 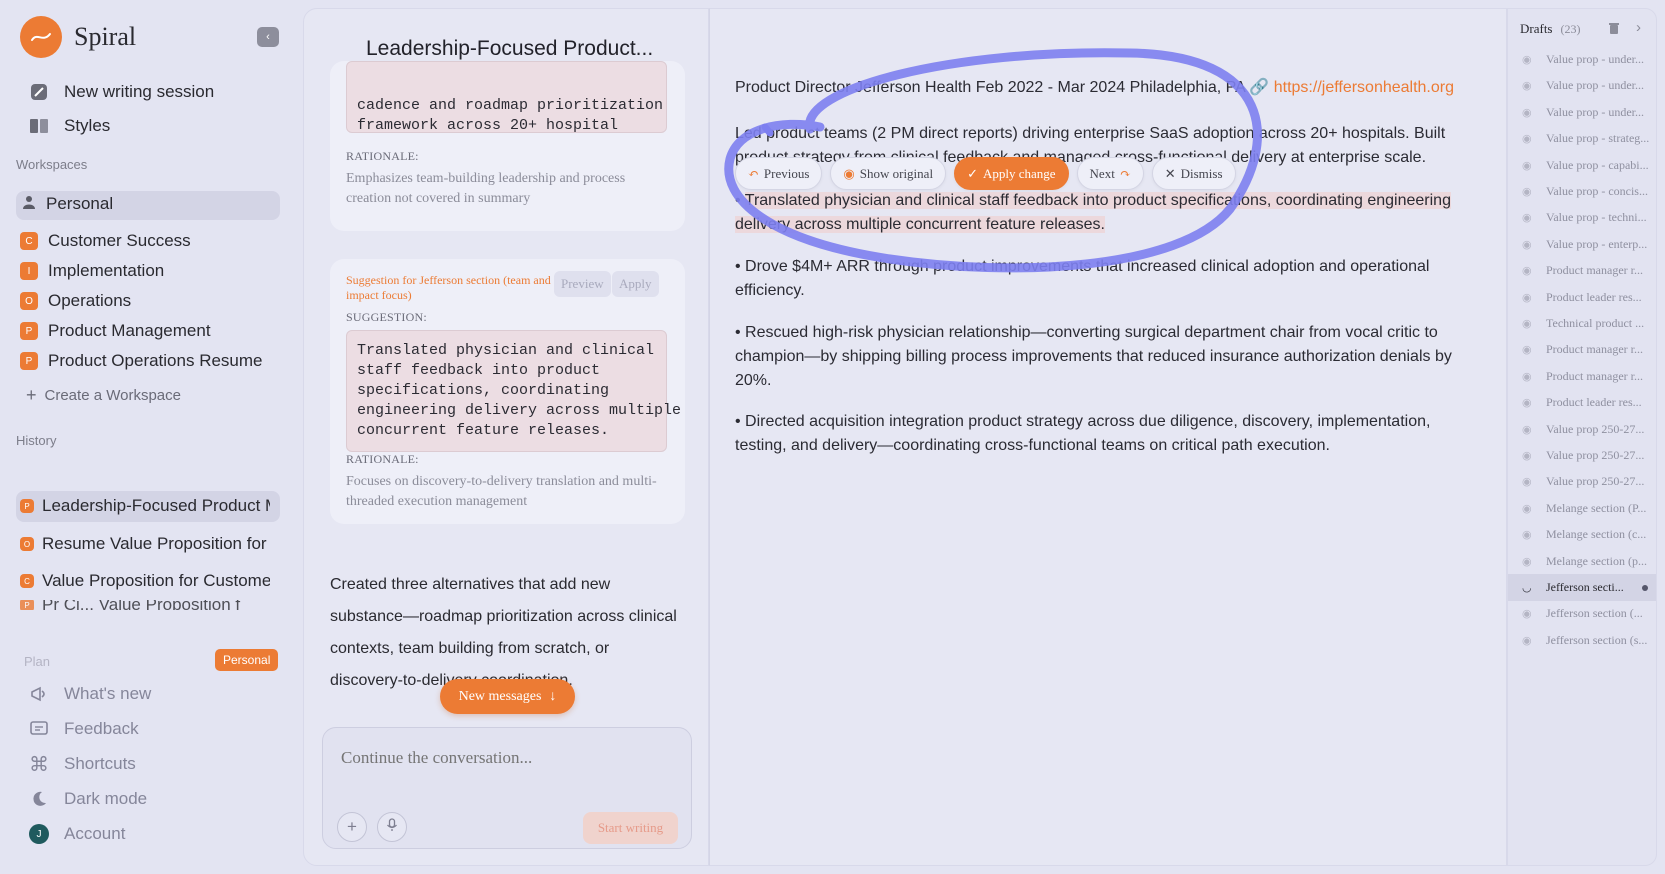 I want to click on workspace-item-operations: O Operations, so click(x=75, y=301).